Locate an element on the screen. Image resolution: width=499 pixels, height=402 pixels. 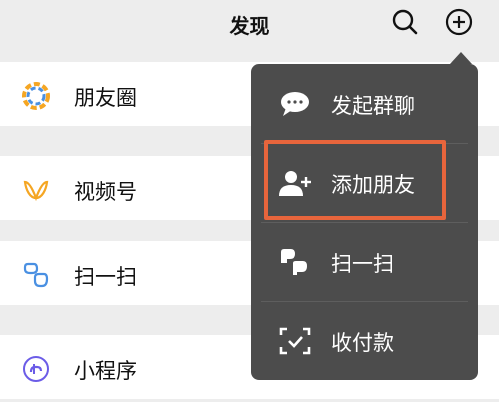
search-icon is located at coordinates (405, 22).